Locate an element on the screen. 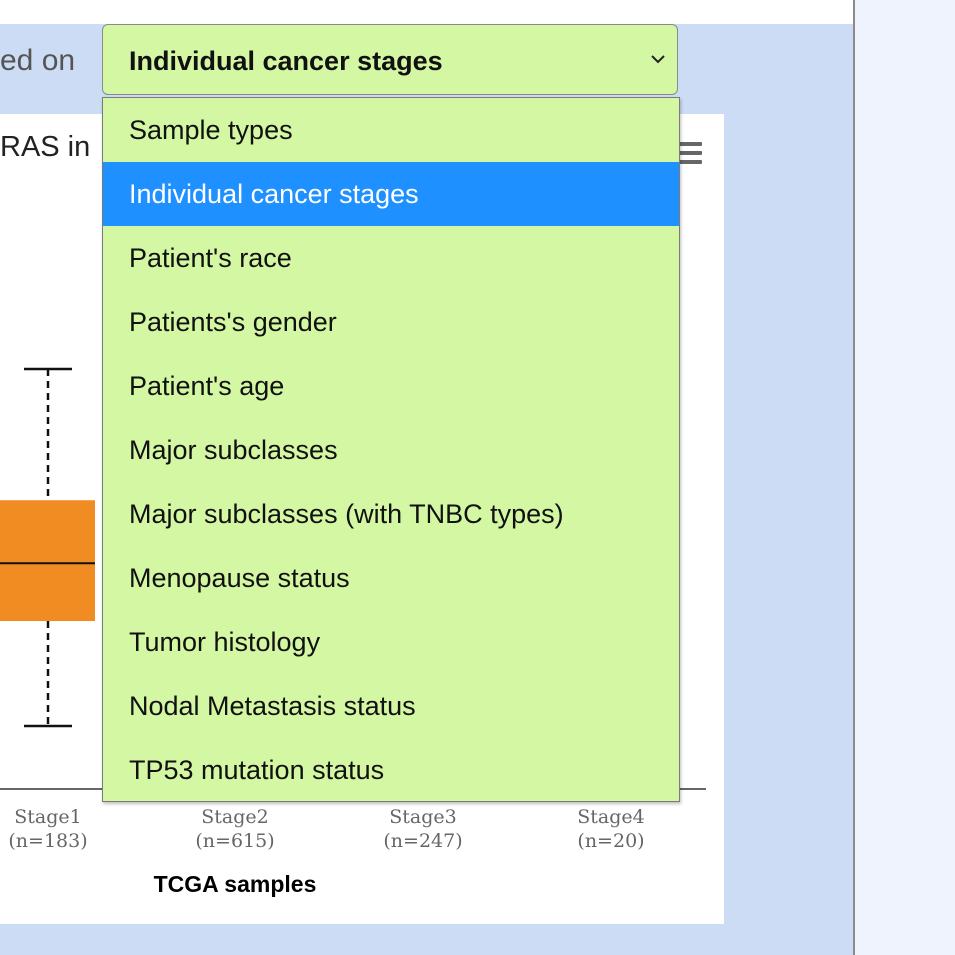 This screenshot has height=955, width=955. select-value: Individual cancer stages is located at coordinates (286, 61).